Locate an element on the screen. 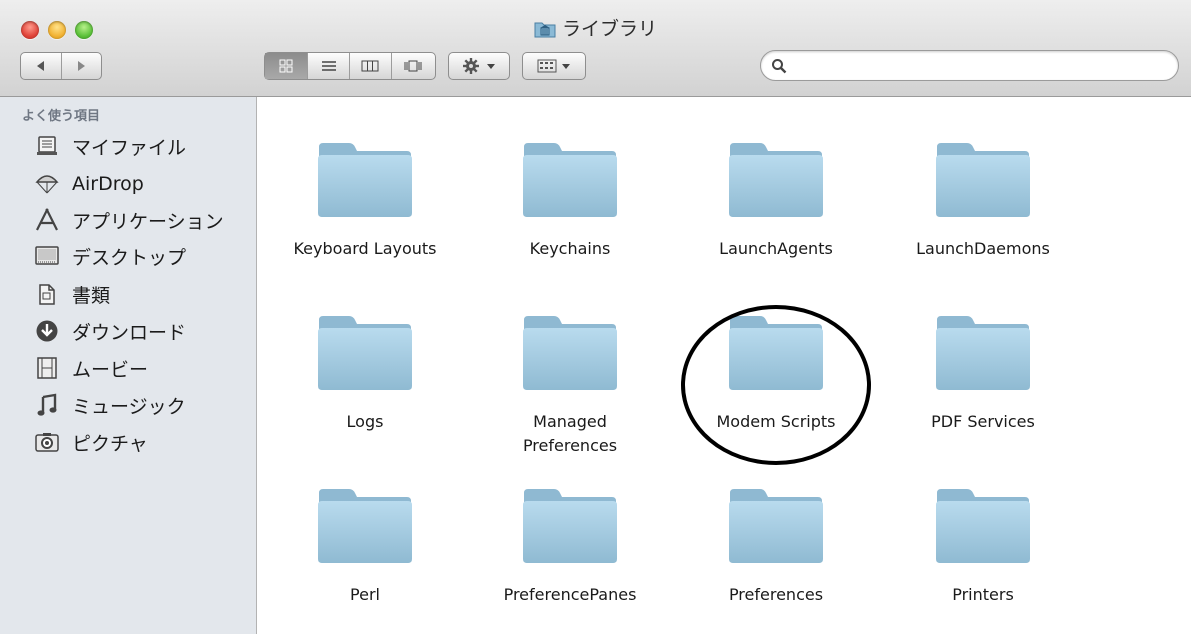  folder-launchdaemons: LaunchDaemons is located at coordinates (983, 201).